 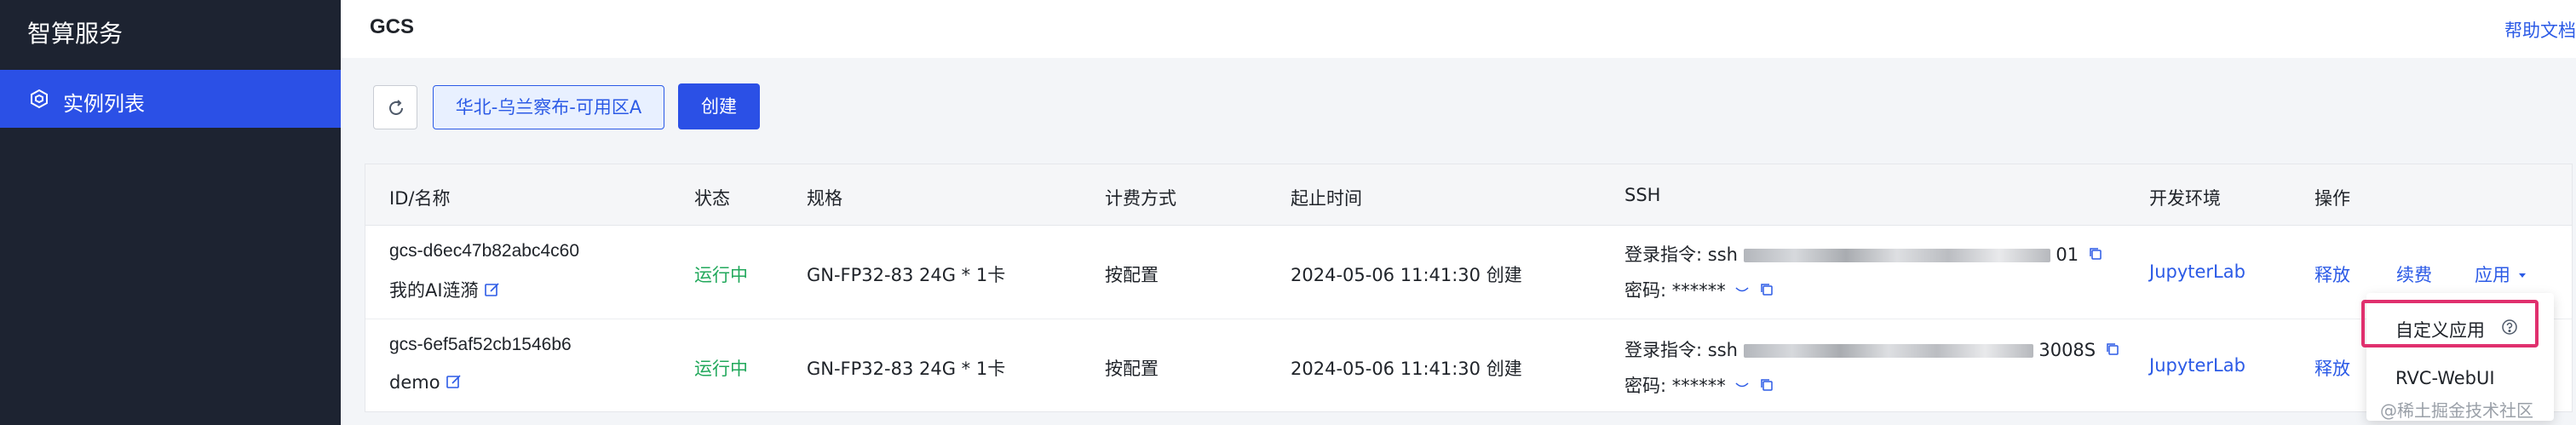 I want to click on table-header: ID/名称 状态 规格 计费方式 起止时间 SSH 开发环境 操作, so click(x=1469, y=195).